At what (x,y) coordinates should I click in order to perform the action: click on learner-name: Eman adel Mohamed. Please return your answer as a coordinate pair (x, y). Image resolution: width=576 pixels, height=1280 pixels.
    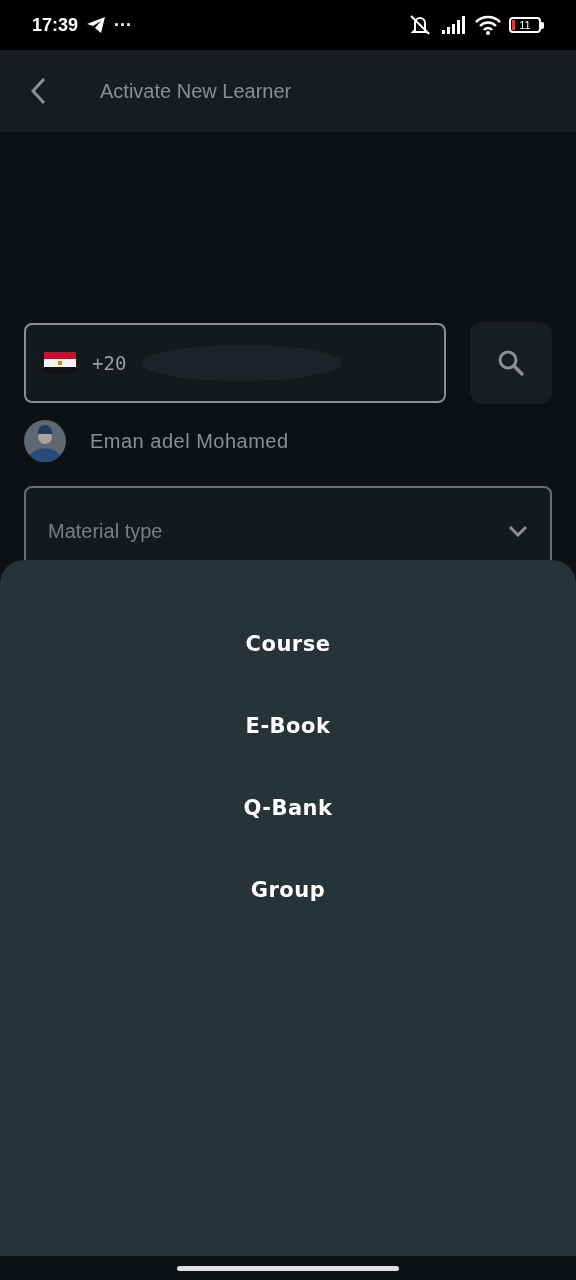
    Looking at the image, I should click on (189, 441).